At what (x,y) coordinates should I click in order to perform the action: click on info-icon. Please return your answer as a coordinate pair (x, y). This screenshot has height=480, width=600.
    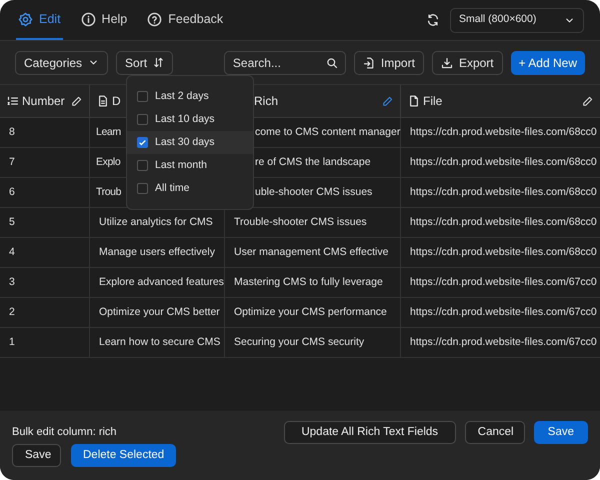
    Looking at the image, I should click on (88, 19).